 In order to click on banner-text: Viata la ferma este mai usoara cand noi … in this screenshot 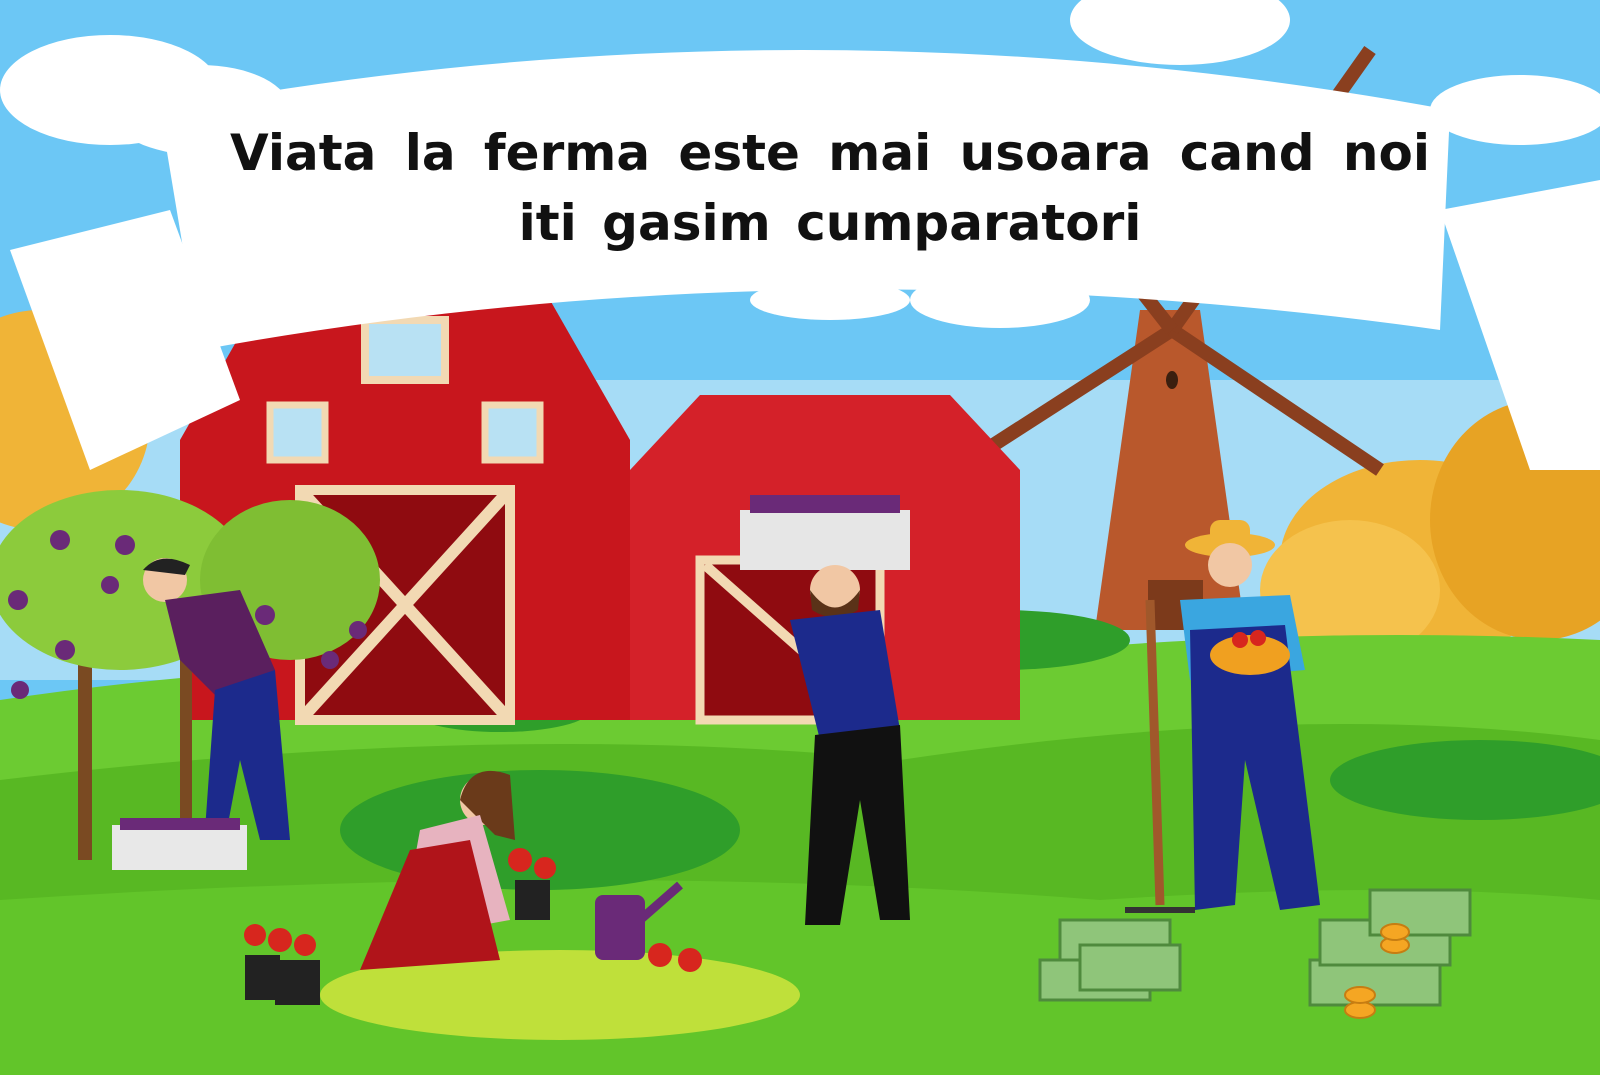, I will do `click(830, 188)`.